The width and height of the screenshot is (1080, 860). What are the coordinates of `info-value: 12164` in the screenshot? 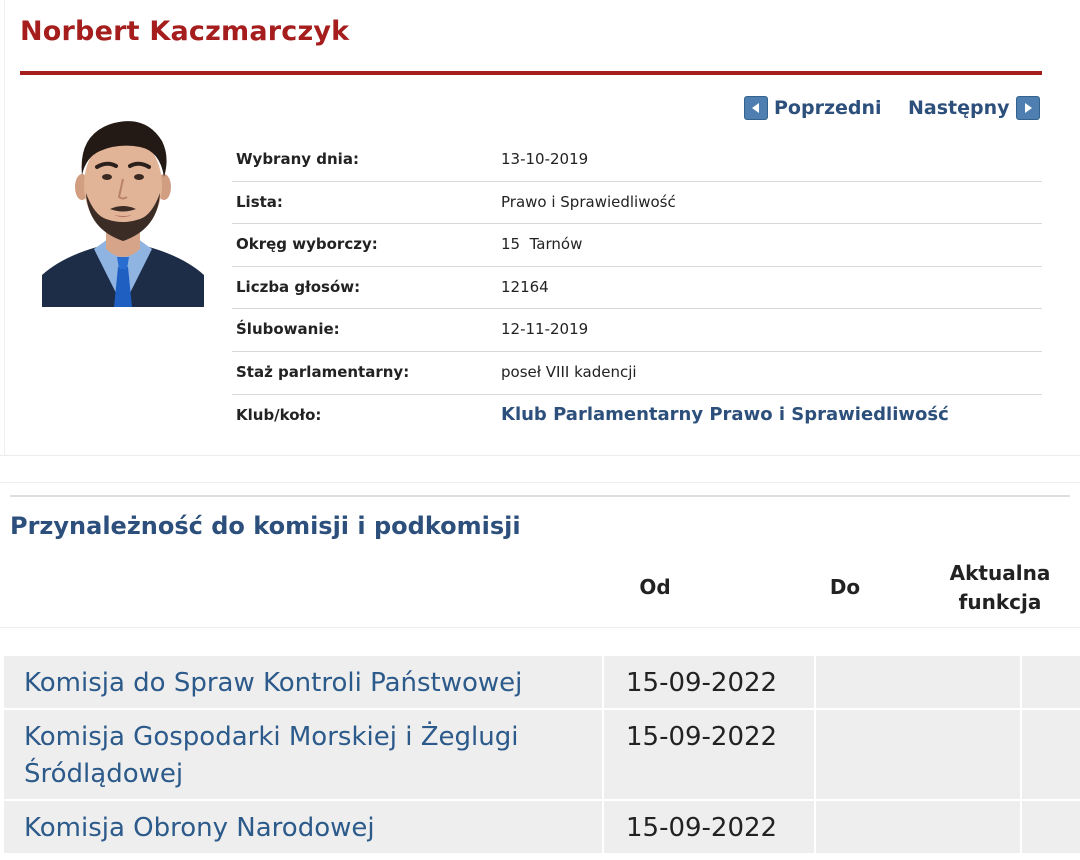 It's located at (525, 286).